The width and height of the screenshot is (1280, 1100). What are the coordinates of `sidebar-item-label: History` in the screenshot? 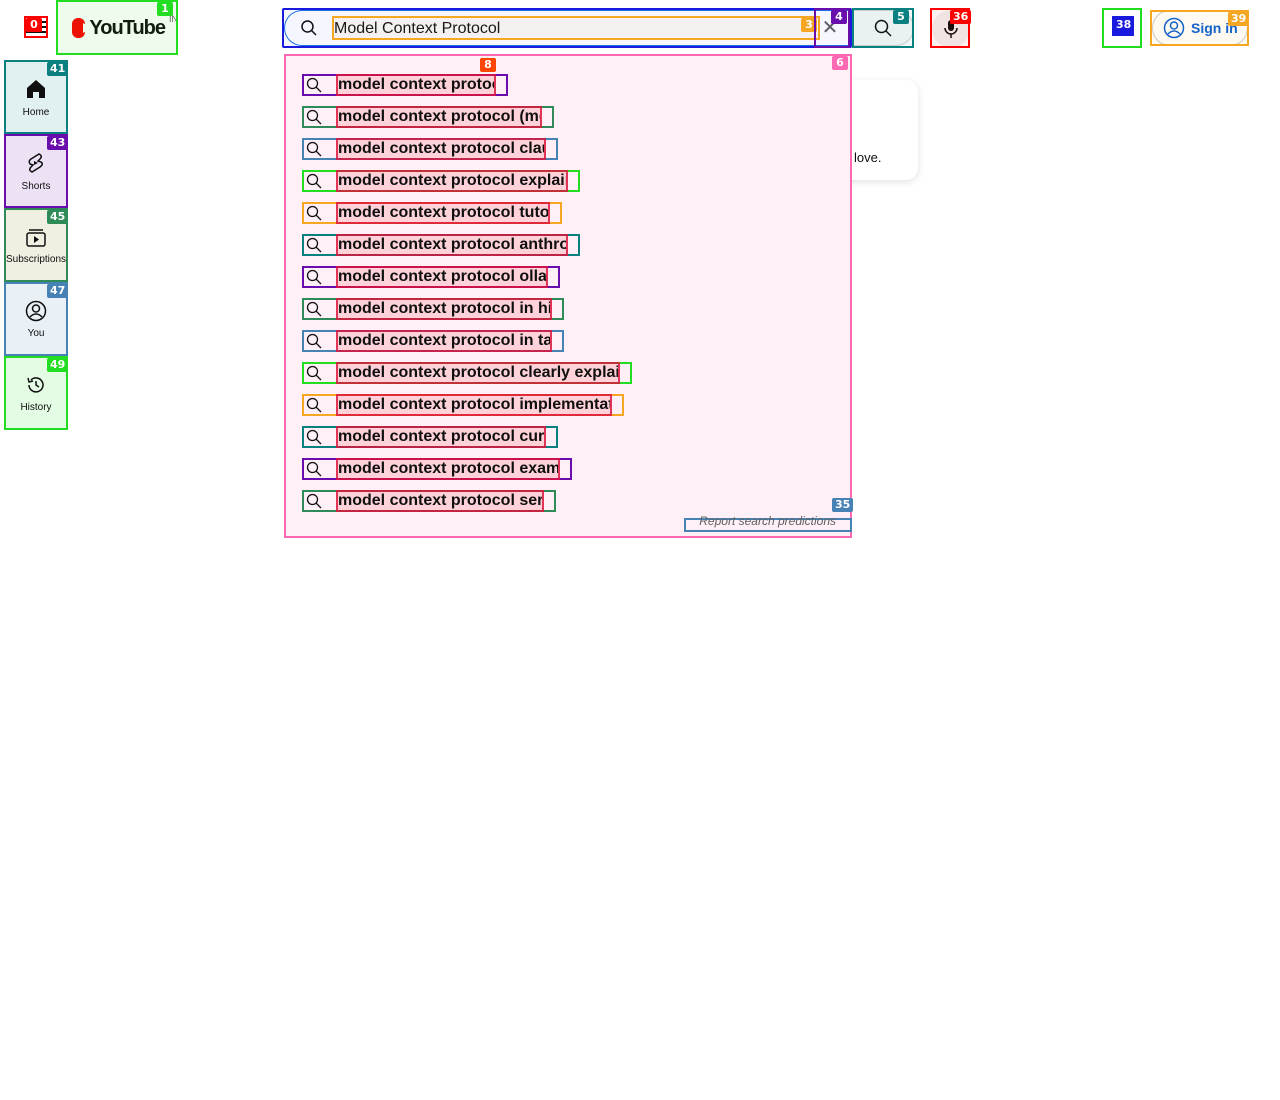 It's located at (36, 407).